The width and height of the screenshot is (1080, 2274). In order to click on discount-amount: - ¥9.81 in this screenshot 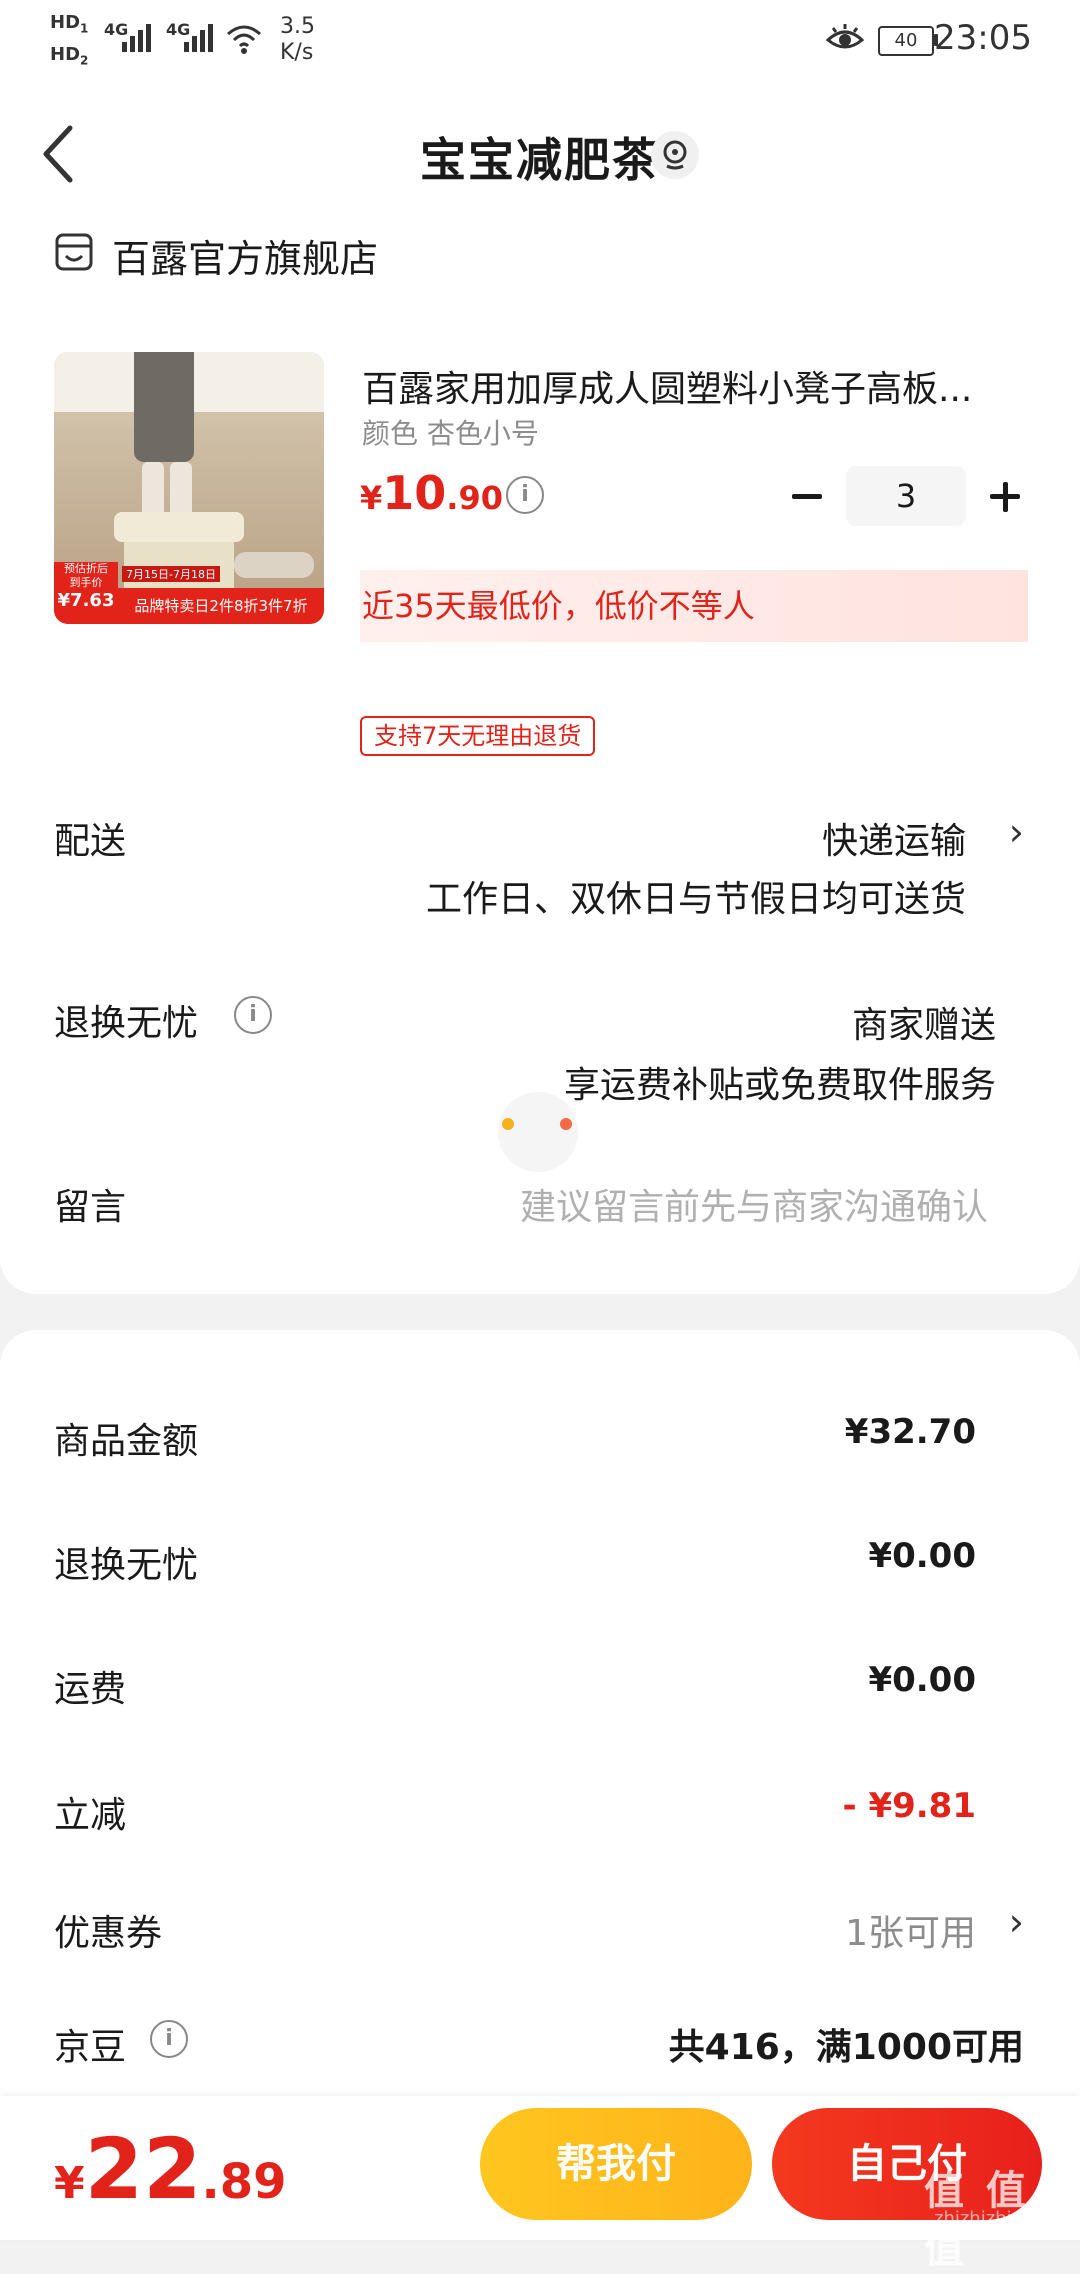, I will do `click(909, 1806)`.